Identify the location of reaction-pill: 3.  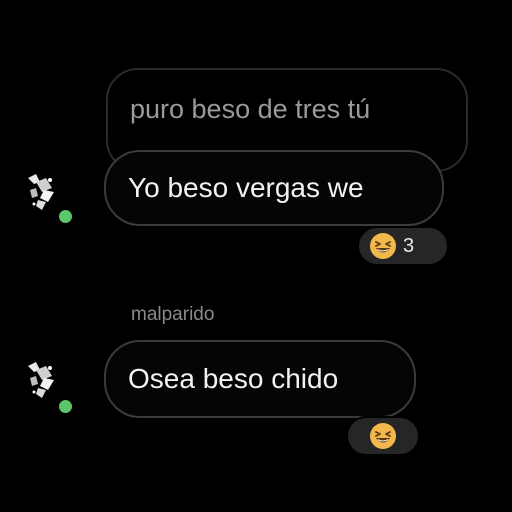
(403, 246).